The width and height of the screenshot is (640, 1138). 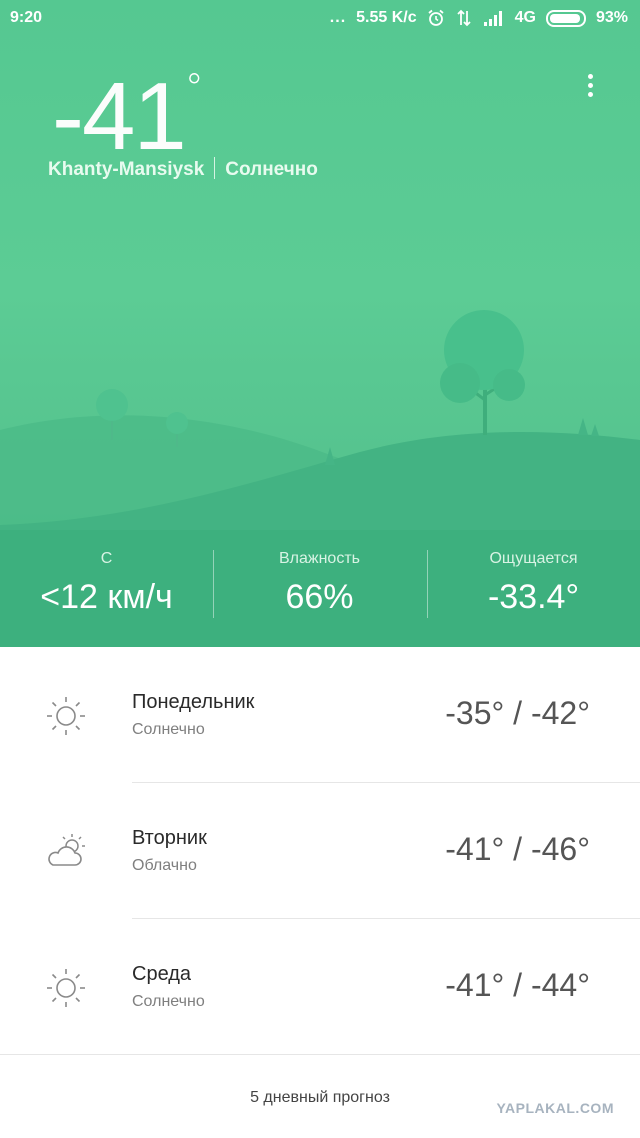 What do you see at coordinates (533, 597) in the screenshot?
I see `feels-like-value: -33.4°` at bounding box center [533, 597].